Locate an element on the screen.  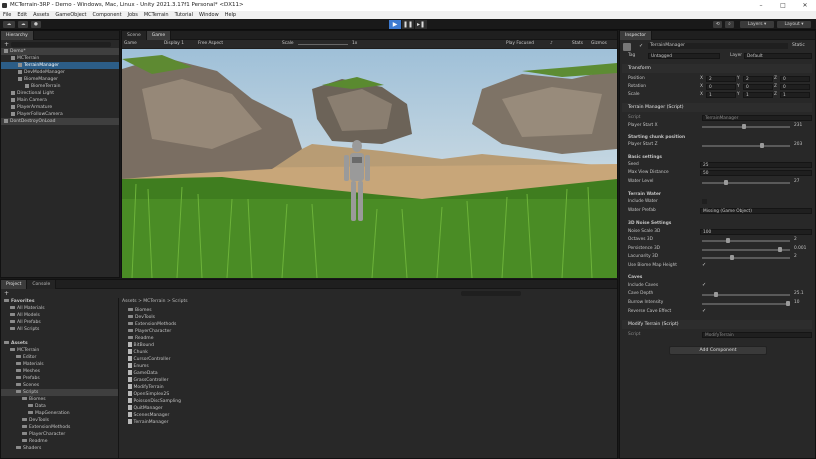
transform-rotation-z-field: 0 is located at coordinates (795, 87).